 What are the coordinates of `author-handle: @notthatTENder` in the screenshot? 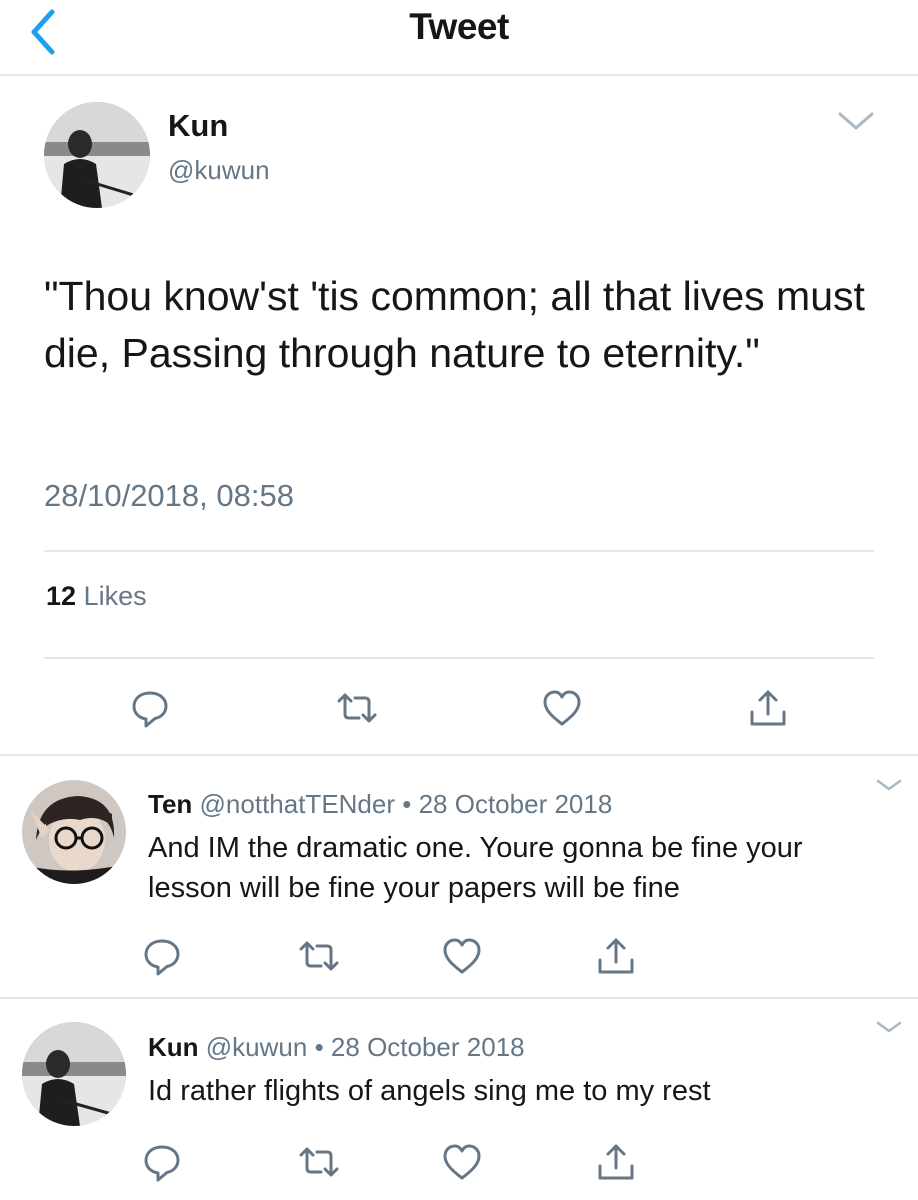 It's located at (297, 804).